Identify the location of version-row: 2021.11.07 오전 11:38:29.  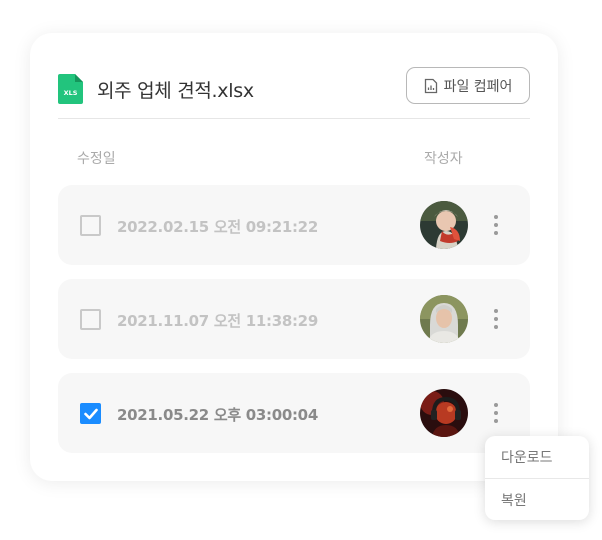
(294, 319).